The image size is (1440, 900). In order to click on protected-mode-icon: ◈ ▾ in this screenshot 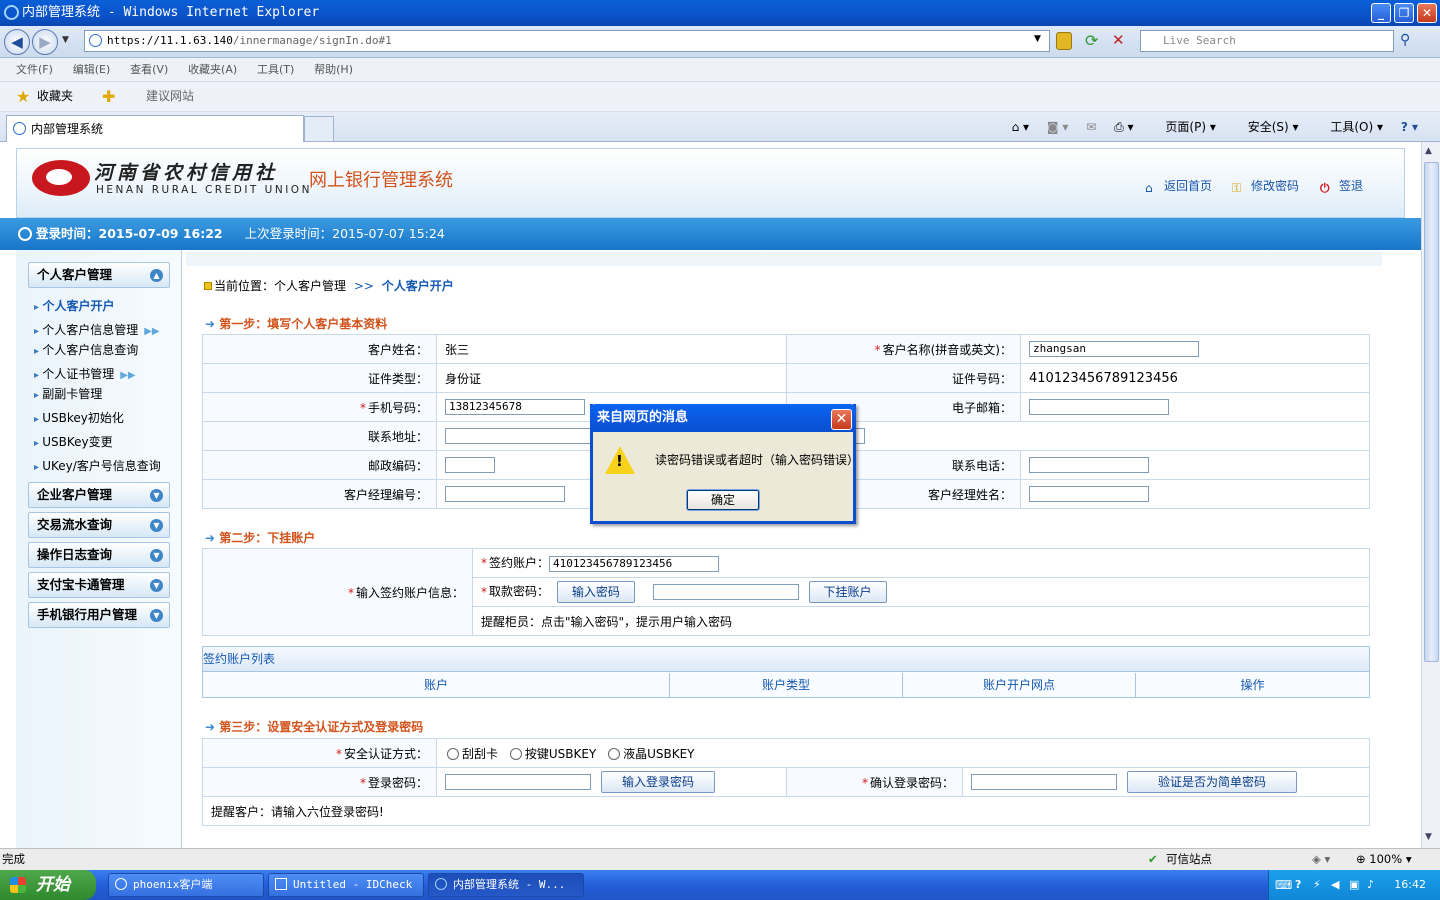, I will do `click(1321, 859)`.